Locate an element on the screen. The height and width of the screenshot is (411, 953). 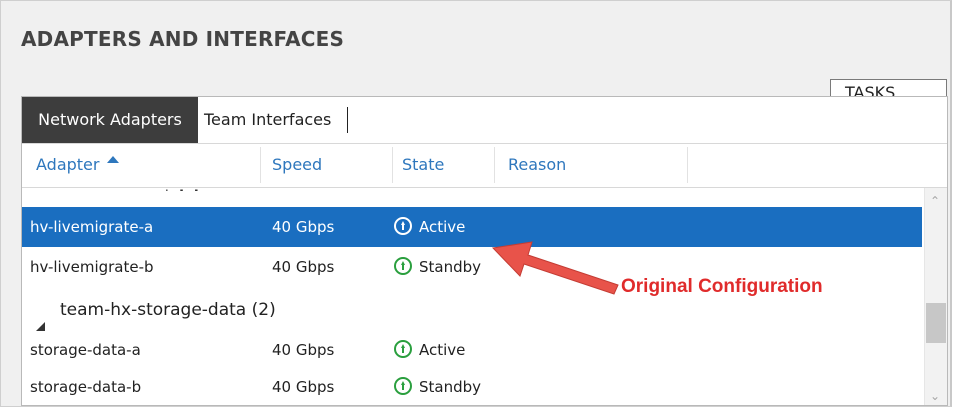
scroll-up-icon: ⌃ is located at coordinates (935, 201).